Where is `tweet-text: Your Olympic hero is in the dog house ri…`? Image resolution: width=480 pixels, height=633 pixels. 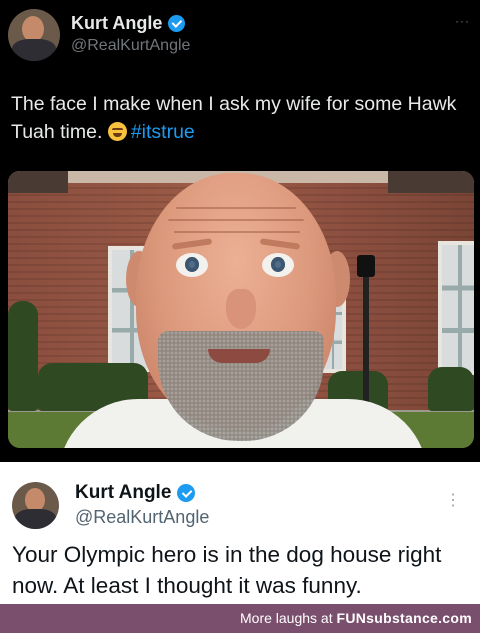 tweet-text: Your Olympic hero is in the dog house ri… is located at coordinates (227, 570).